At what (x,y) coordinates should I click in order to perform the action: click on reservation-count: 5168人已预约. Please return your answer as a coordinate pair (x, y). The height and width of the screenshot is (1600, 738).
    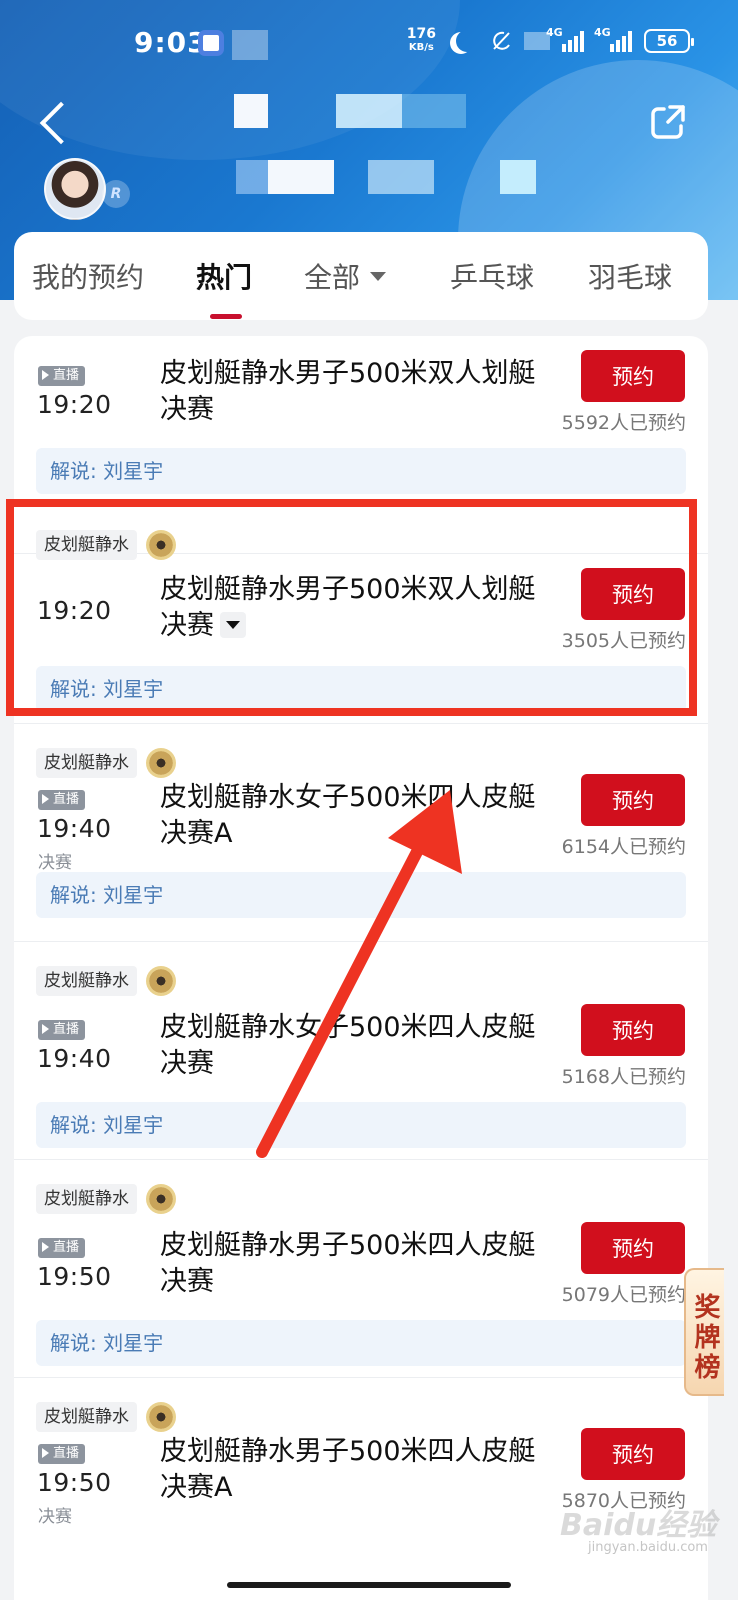
    Looking at the image, I should click on (623, 1077).